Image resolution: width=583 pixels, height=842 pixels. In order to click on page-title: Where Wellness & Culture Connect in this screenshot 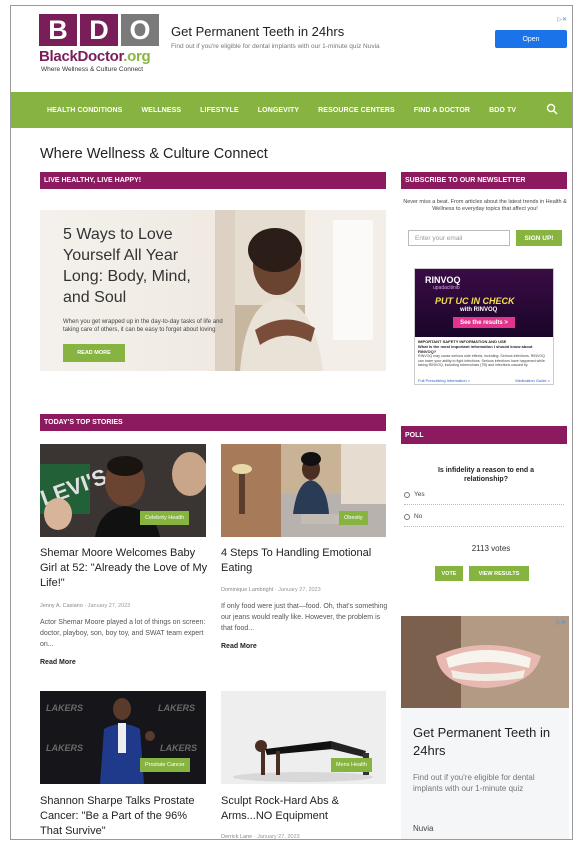, I will do `click(154, 154)`.